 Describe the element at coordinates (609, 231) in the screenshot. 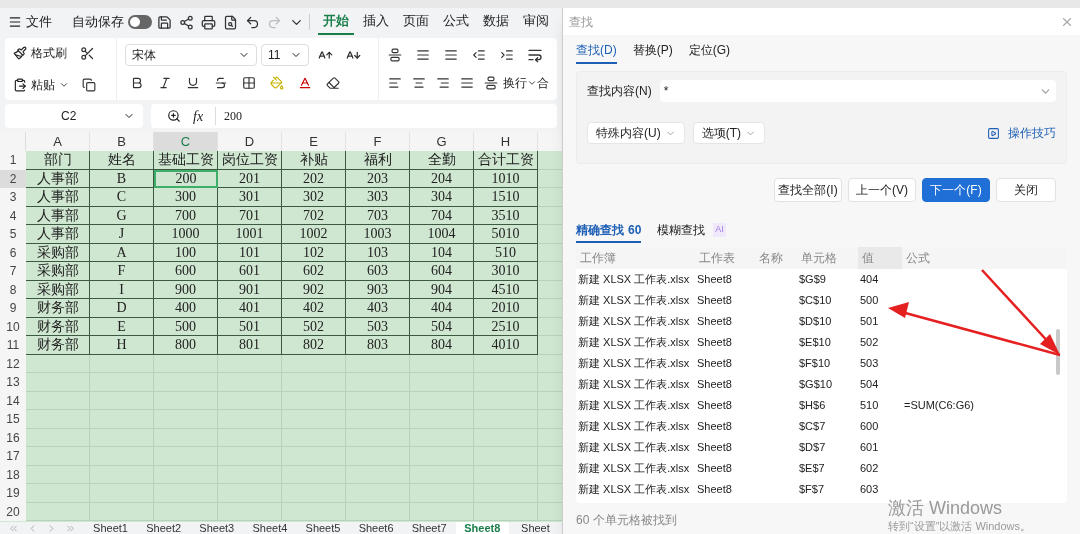

I see `result-tab: 精确查找 60` at that location.